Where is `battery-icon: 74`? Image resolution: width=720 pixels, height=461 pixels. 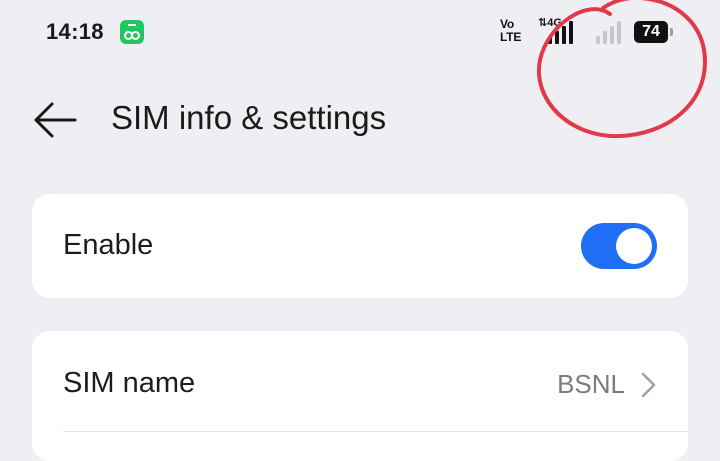
battery-icon: 74 is located at coordinates (653, 32).